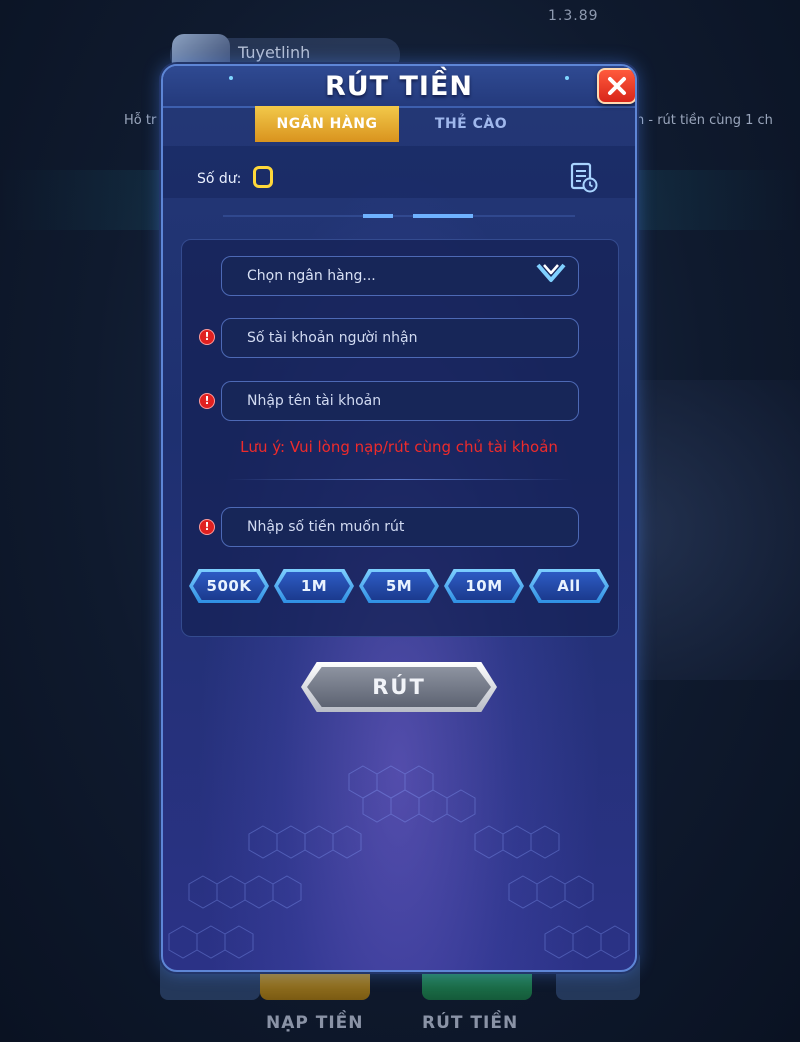 The width and height of the screenshot is (800, 1042). What do you see at coordinates (140, 120) in the screenshot?
I see `marquee-text-left: Hỗ tr` at bounding box center [140, 120].